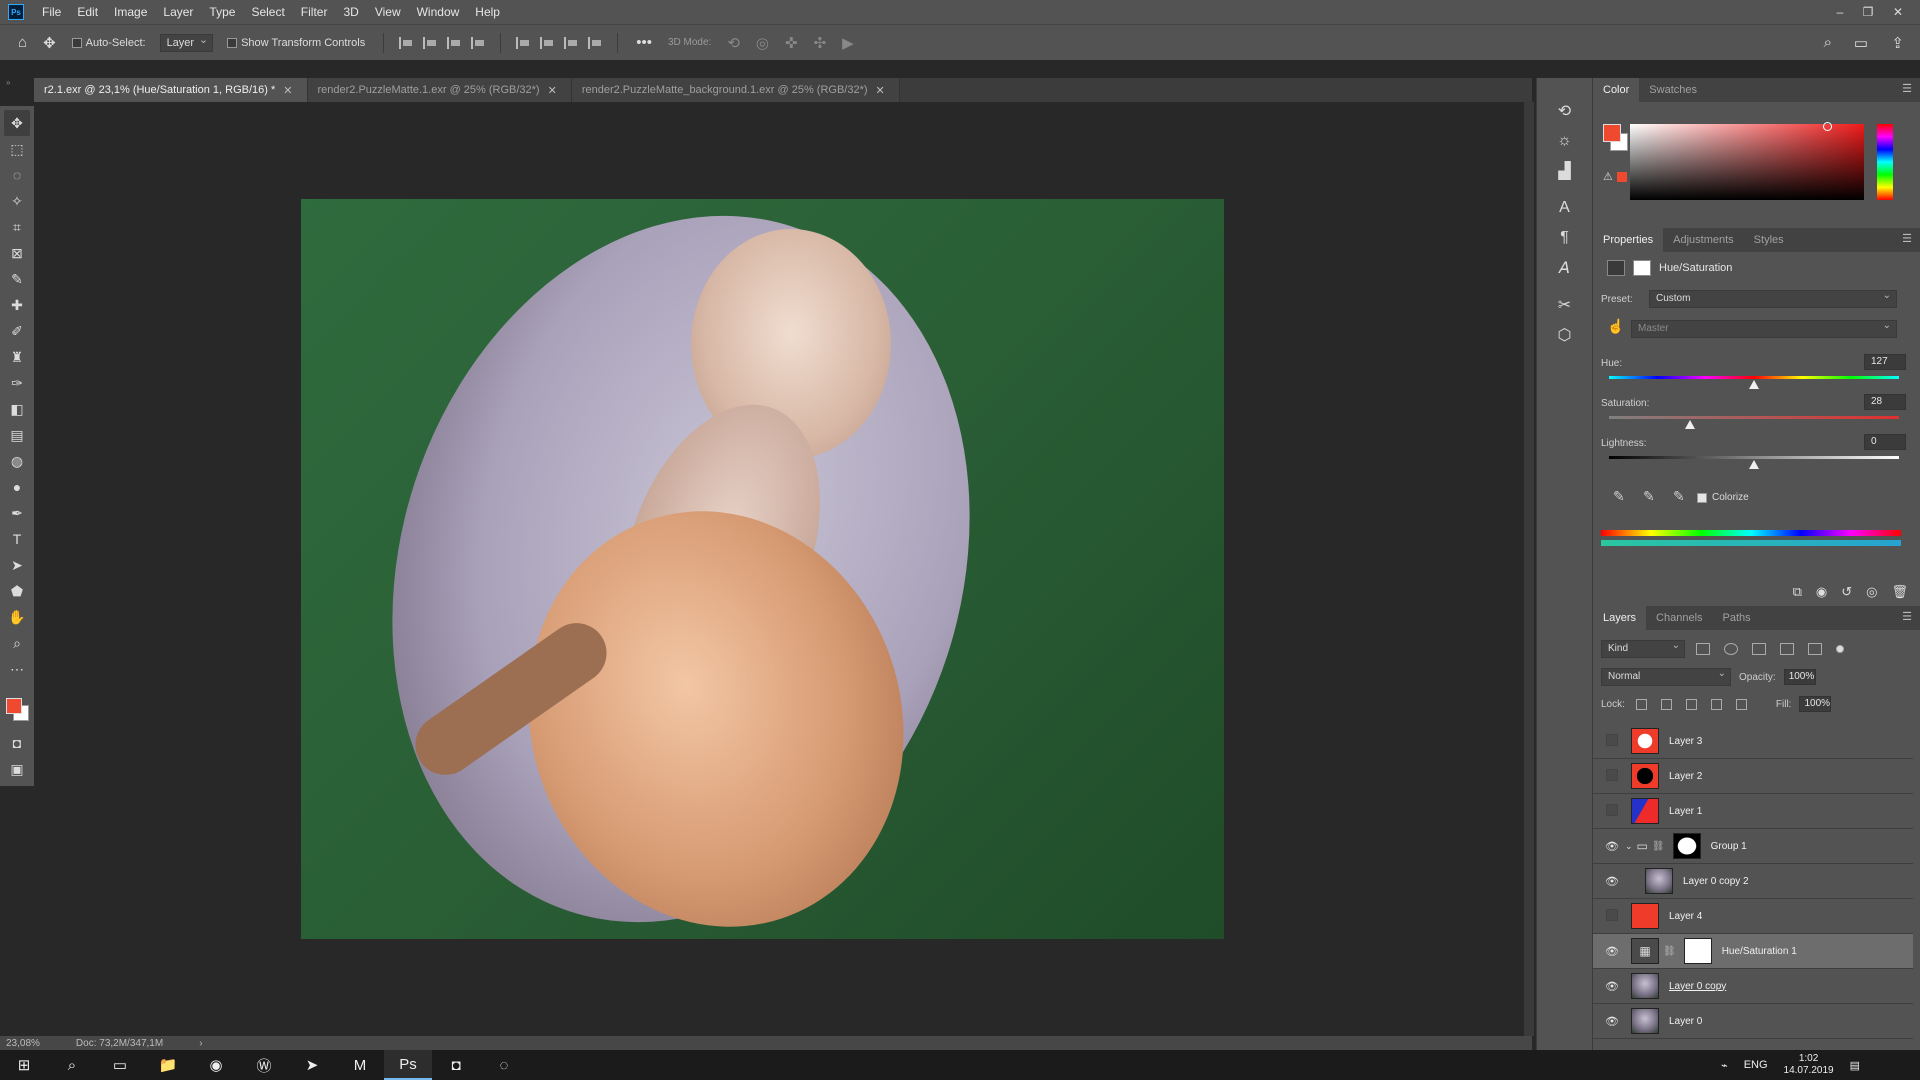  Describe the element at coordinates (1724, 1065) in the screenshot. I see `network-icon: ⌁` at that location.